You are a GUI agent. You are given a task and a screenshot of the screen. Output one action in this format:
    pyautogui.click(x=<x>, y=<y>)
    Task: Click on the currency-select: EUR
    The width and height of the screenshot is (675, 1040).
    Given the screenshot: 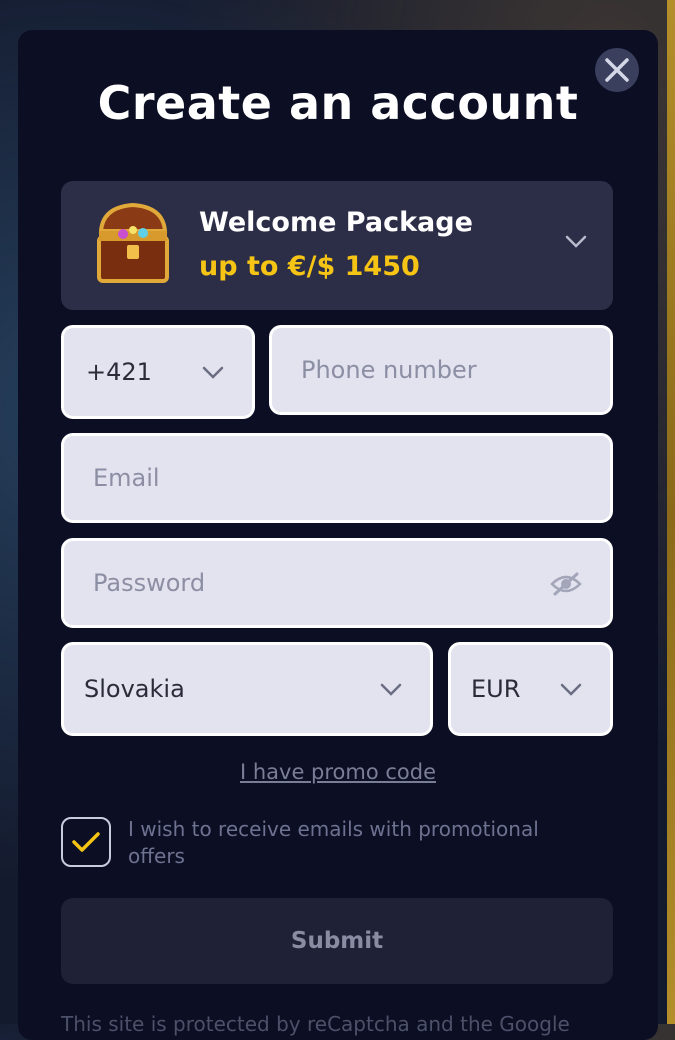 What is the action you would take?
    pyautogui.click(x=530, y=689)
    